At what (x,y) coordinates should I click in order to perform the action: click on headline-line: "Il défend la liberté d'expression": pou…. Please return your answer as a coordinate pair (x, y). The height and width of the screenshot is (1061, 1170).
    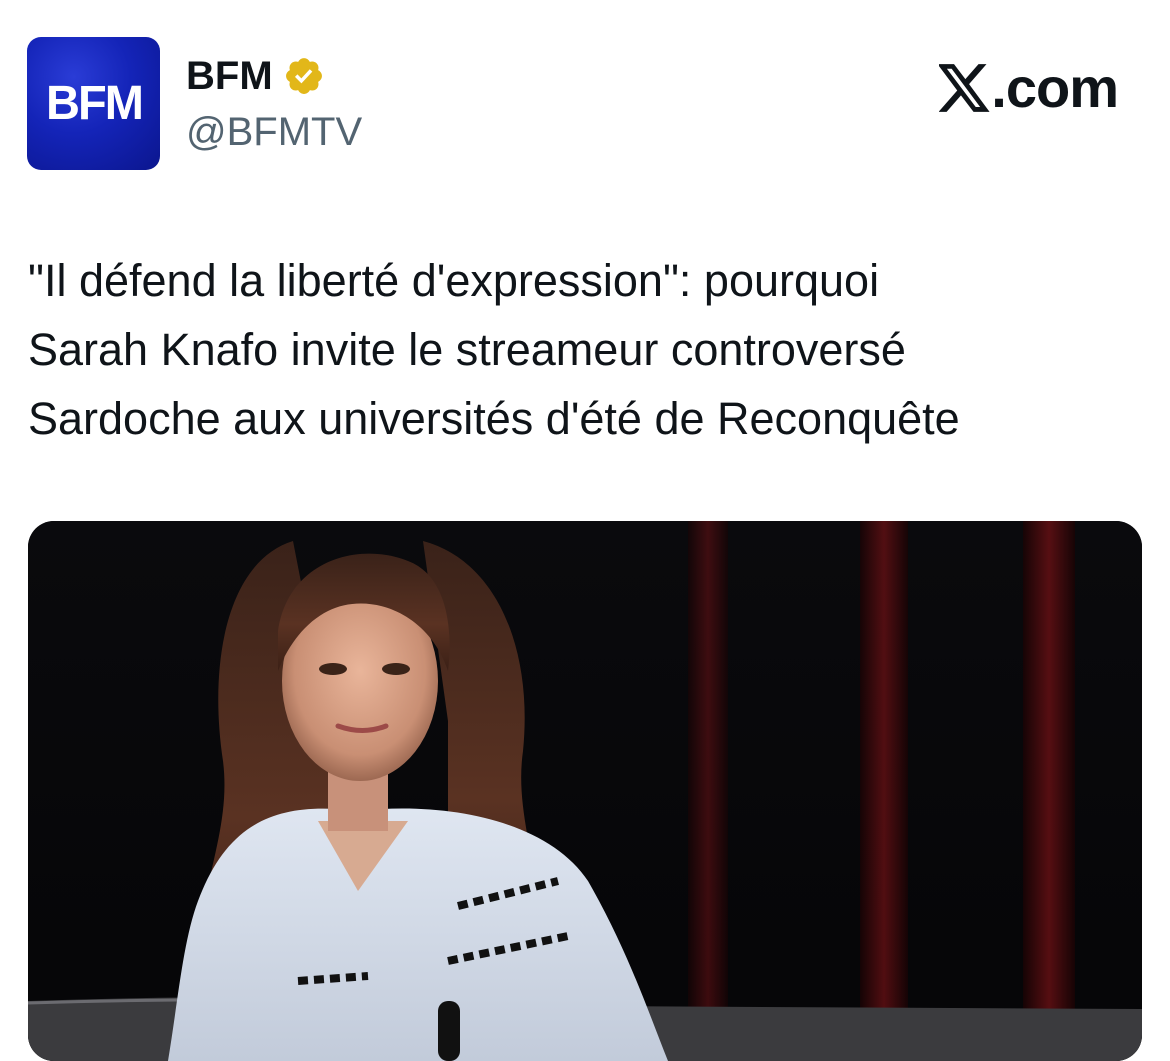
    Looking at the image, I should click on (454, 280).